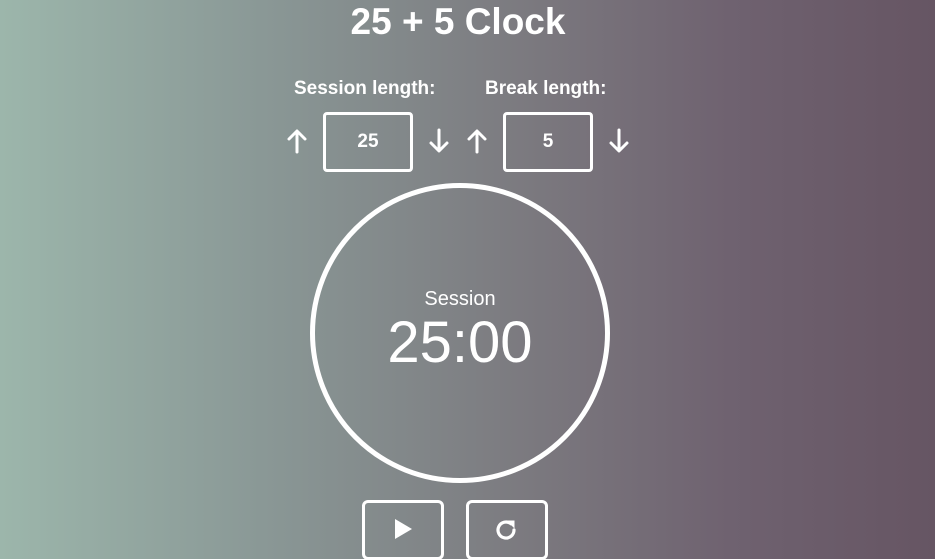  I want to click on break-decrement-button, so click(619, 141).